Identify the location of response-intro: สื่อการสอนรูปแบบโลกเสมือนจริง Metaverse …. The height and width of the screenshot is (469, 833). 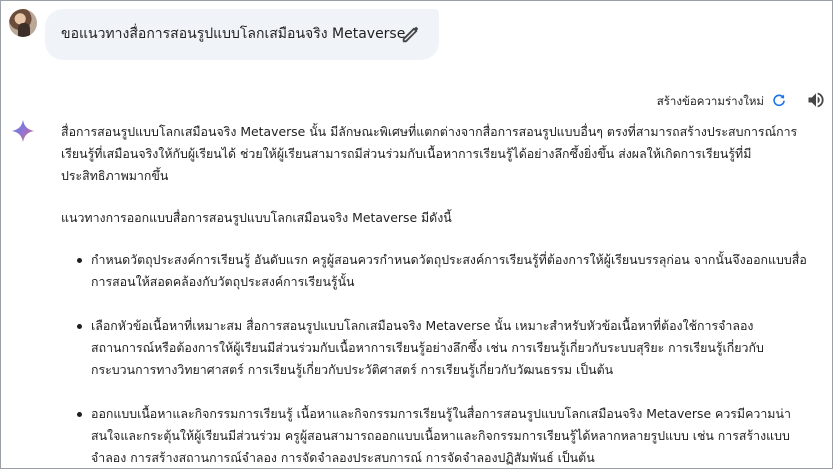
(429, 153).